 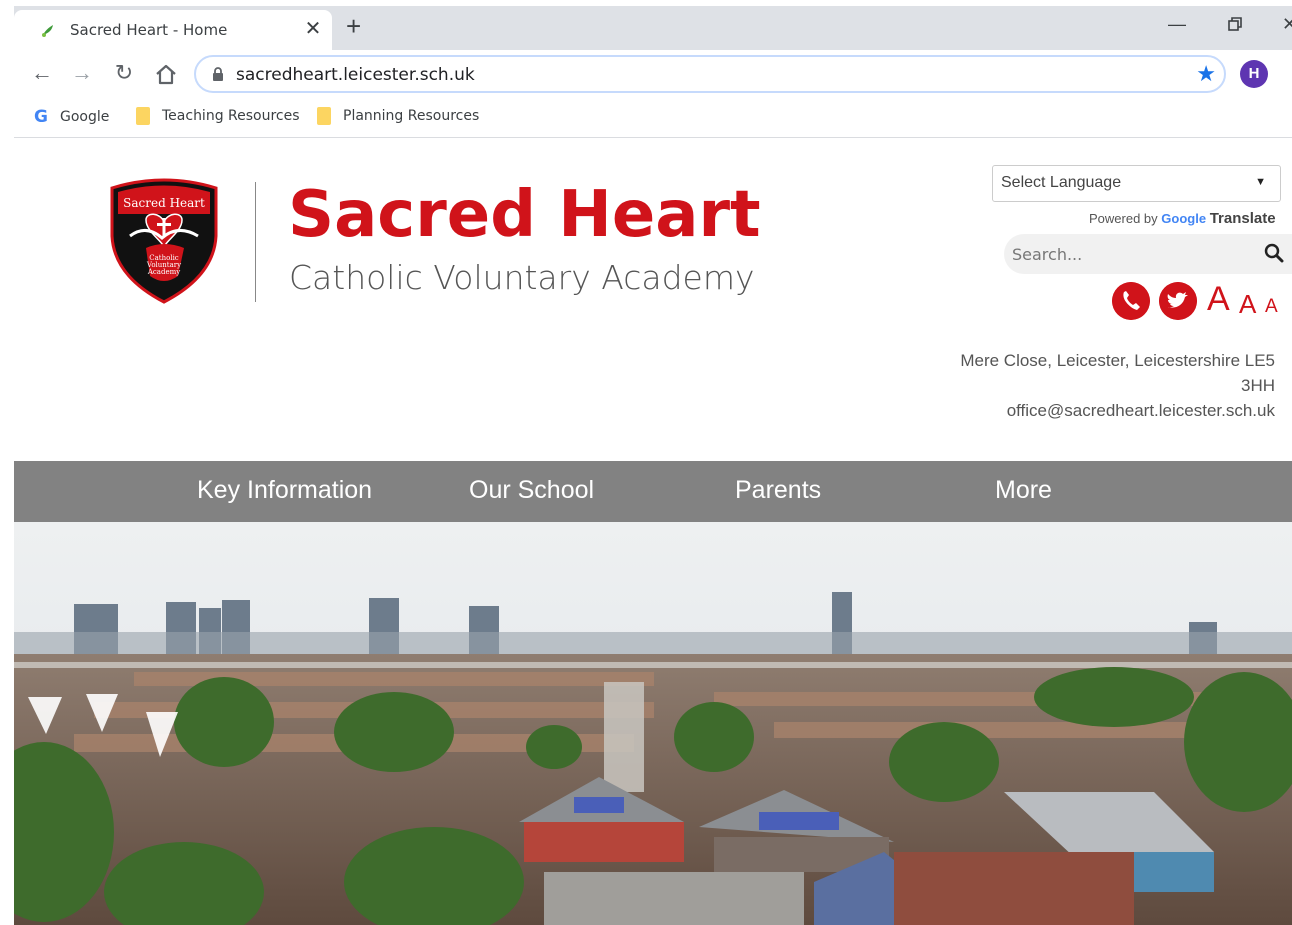 I want to click on phone-icon, so click(x=1131, y=301).